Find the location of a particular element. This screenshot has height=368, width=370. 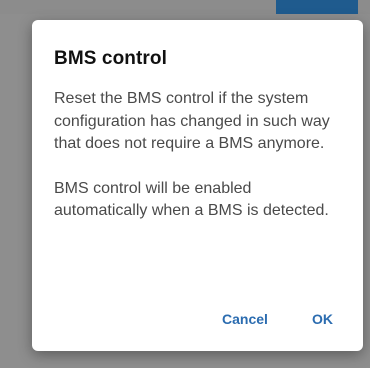

dialog-title: BMS control is located at coordinates (110, 58).